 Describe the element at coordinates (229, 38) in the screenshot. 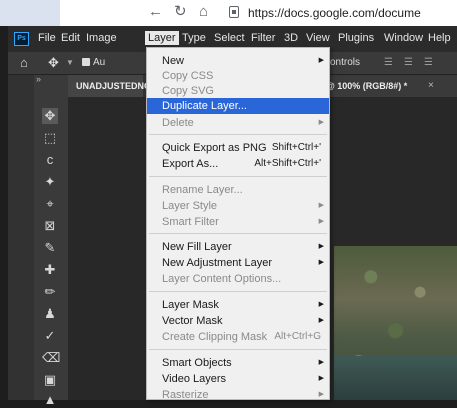

I see `menu-select: Select` at that location.